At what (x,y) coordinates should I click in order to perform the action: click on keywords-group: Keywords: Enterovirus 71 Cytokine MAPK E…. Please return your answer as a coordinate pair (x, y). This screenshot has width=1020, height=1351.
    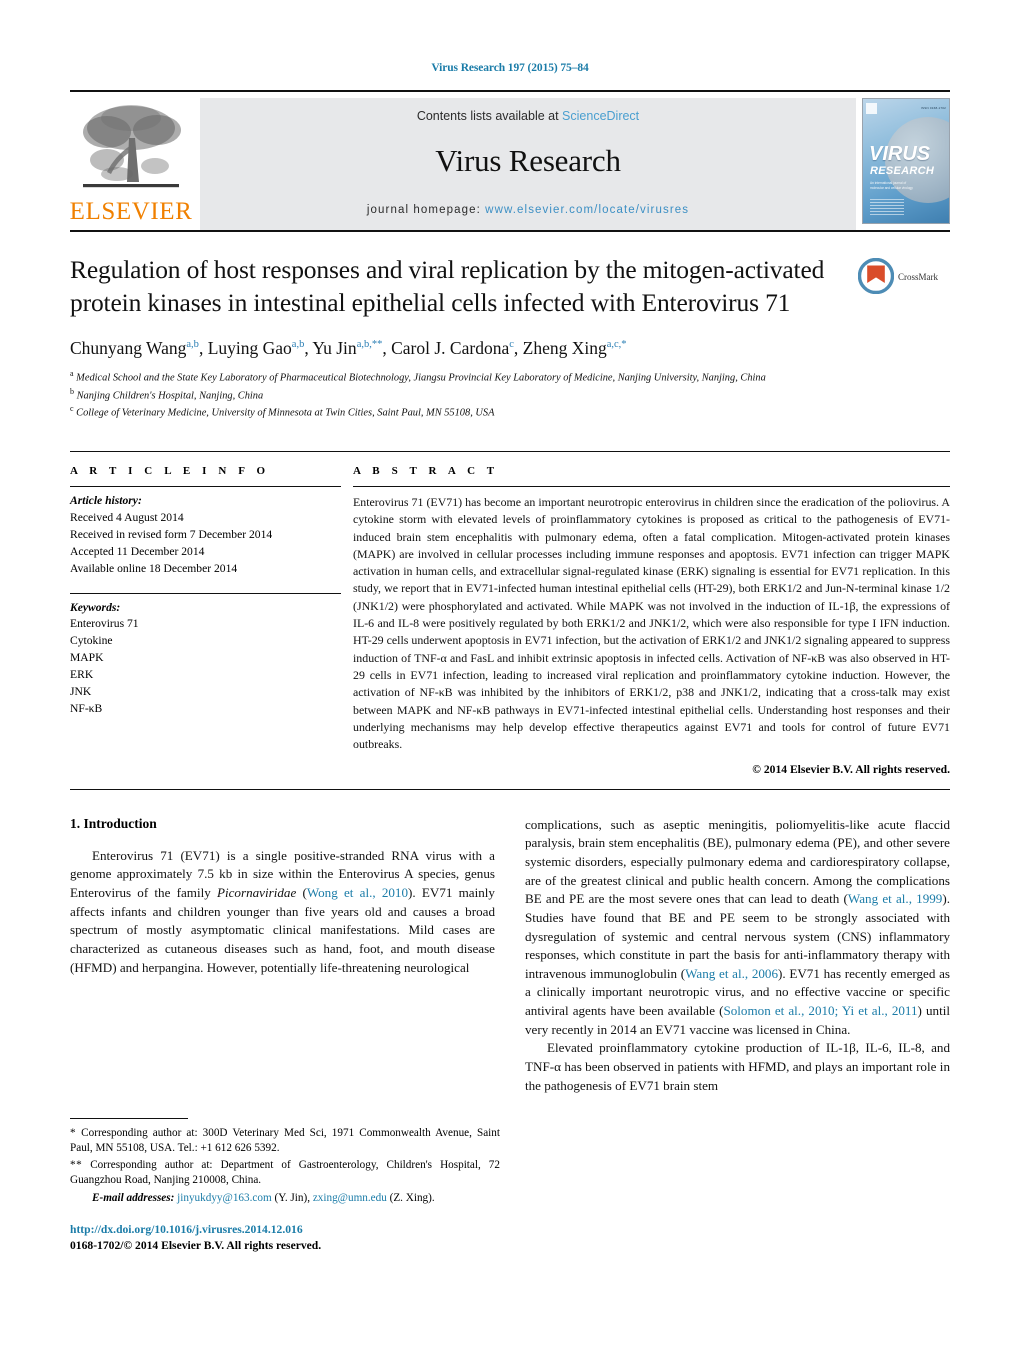
    Looking at the image, I should click on (205, 656).